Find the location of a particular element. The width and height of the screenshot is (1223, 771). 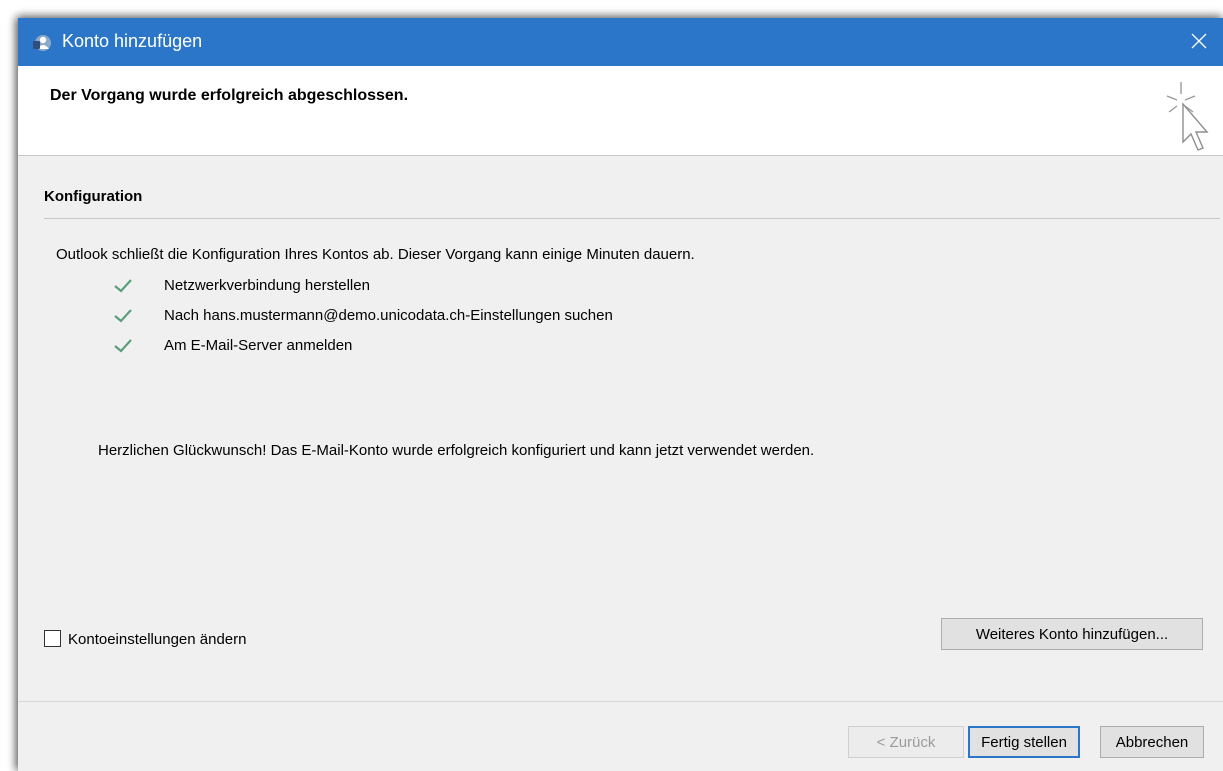

cursor-click-icon is located at coordinates (1187, 116).